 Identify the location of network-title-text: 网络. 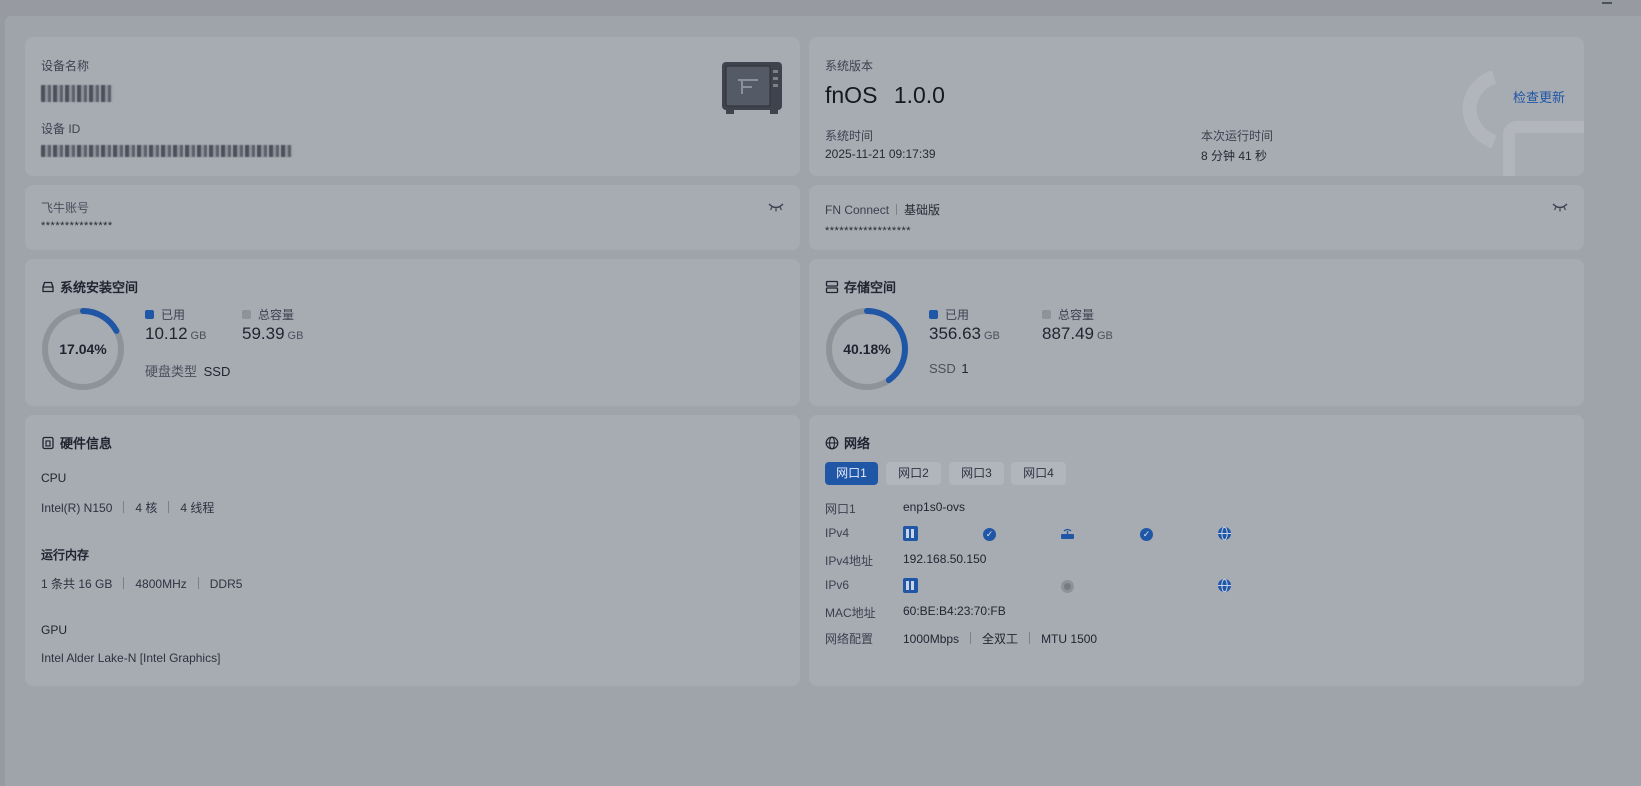
(857, 443).